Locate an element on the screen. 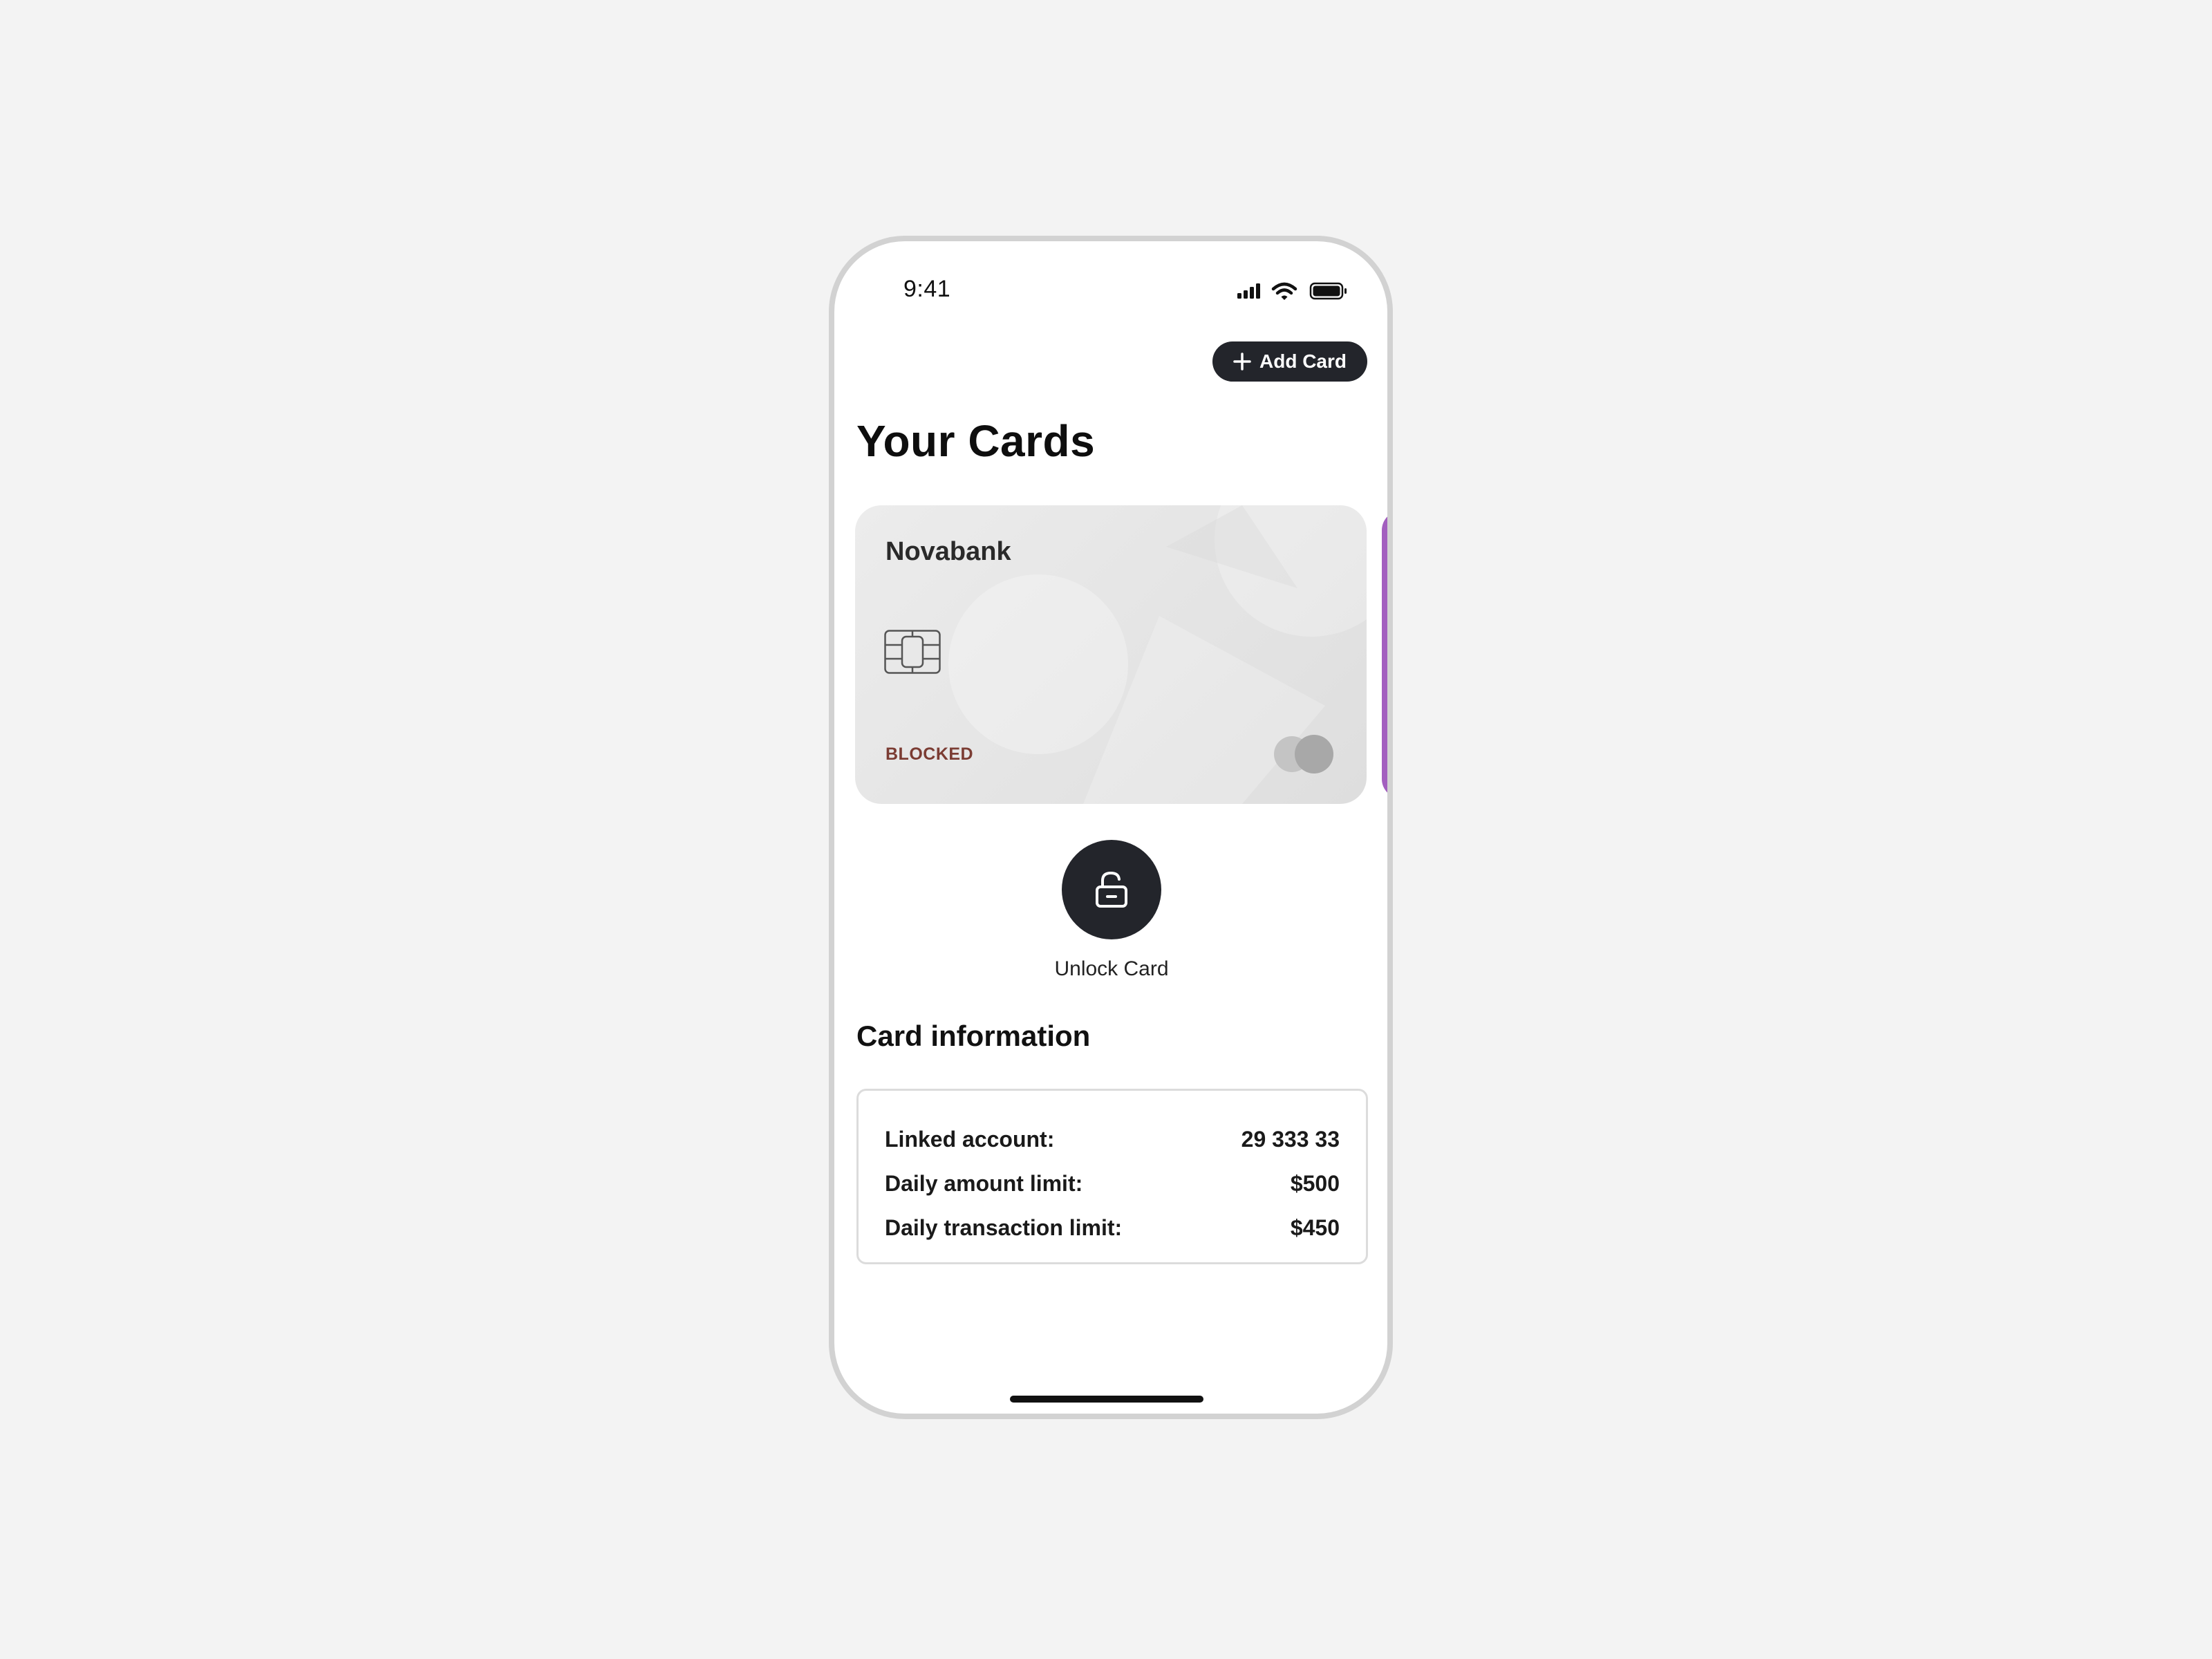 The height and width of the screenshot is (1659, 2212). next-card-peek is located at coordinates (1384, 654).